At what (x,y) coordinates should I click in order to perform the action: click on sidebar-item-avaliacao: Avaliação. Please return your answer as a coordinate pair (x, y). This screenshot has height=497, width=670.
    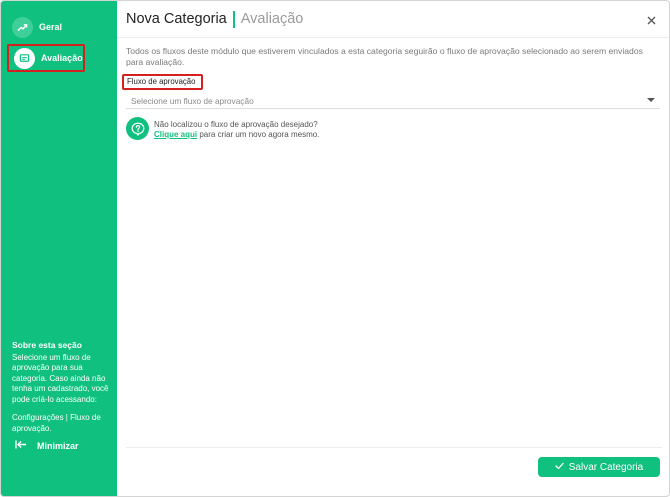
    Looking at the image, I should click on (46, 58).